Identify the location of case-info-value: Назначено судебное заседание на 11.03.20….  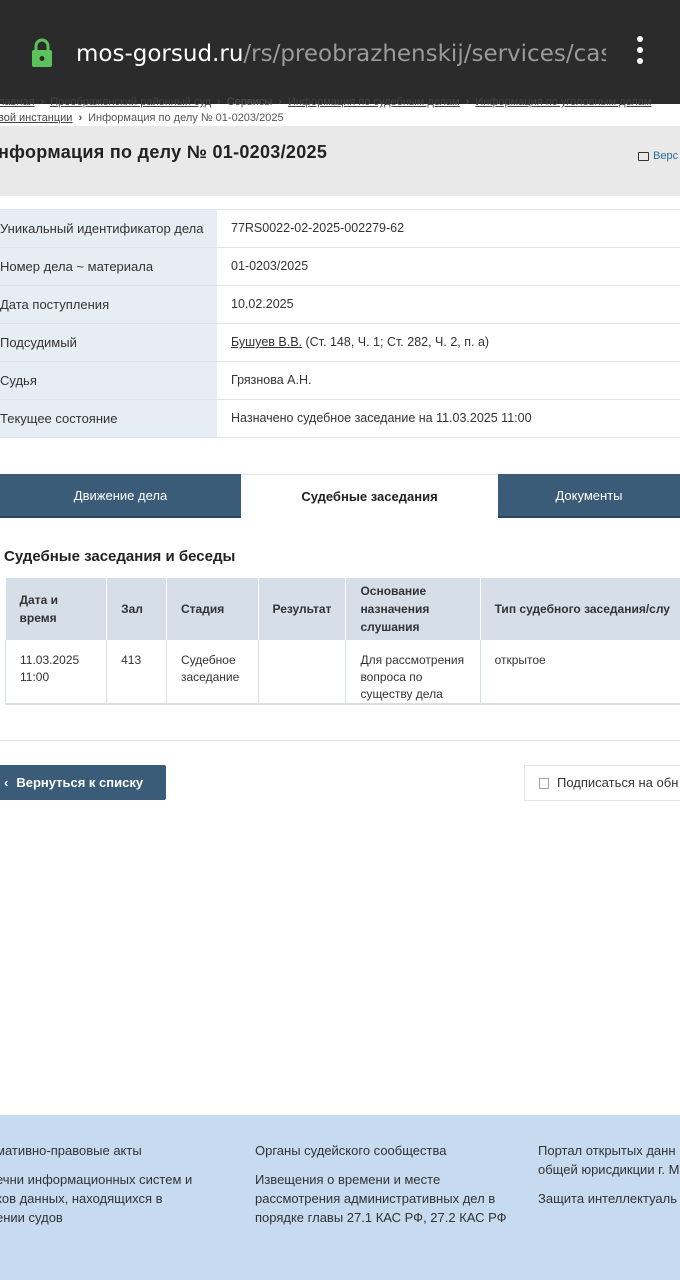
(381, 418).